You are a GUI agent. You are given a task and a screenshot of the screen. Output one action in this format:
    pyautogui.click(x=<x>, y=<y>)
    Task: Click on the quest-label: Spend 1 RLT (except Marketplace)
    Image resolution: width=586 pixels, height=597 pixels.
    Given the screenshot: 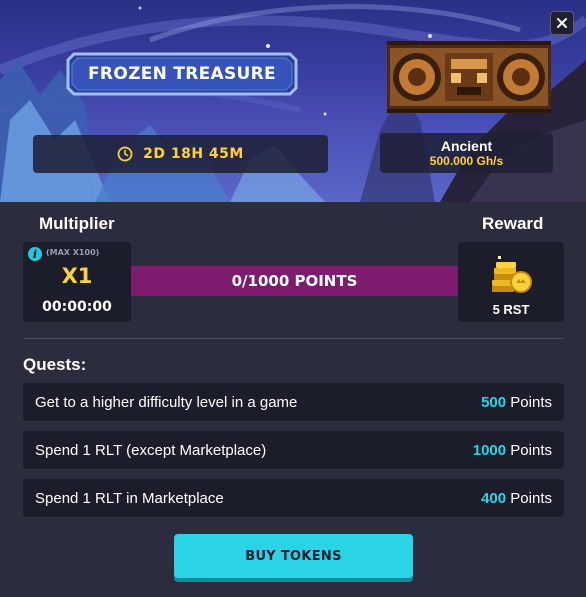 What is the action you would take?
    pyautogui.click(x=151, y=450)
    